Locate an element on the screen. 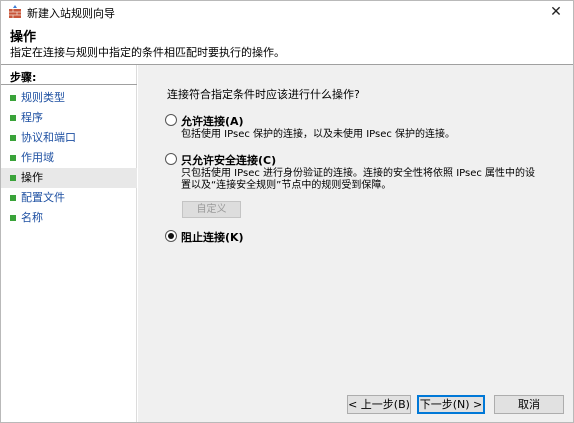 The height and width of the screenshot is (423, 574). description-line: 包括使用 IPsec 保护的连接，以及未使用 IPsec 保护的连接。 is located at coordinates (318, 134).